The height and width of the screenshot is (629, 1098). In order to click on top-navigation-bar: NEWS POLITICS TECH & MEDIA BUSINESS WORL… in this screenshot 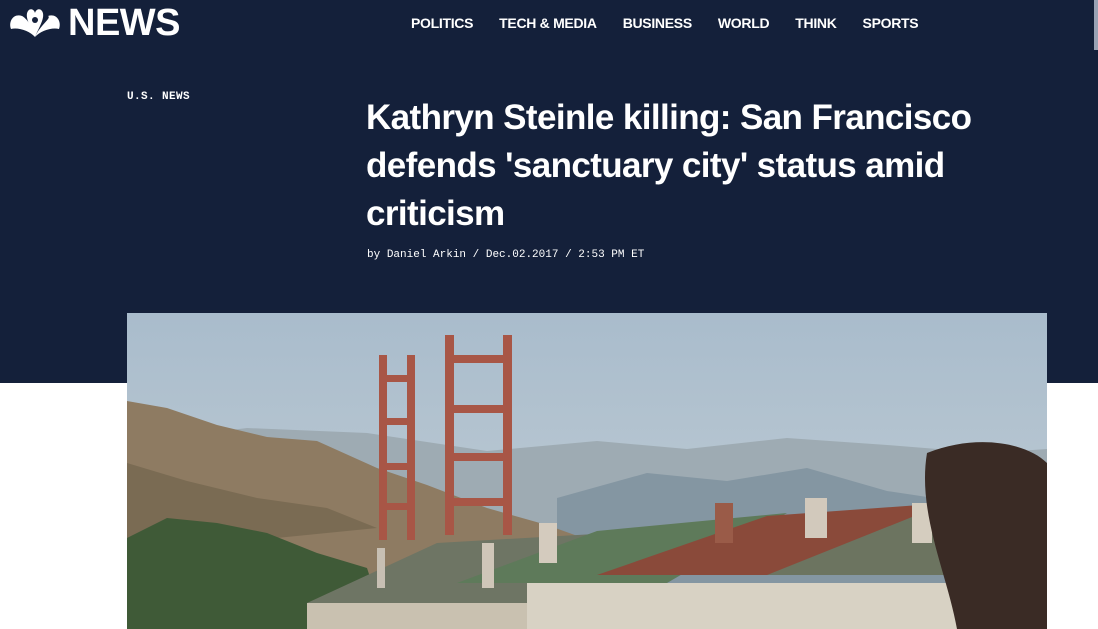, I will do `click(549, 25)`.